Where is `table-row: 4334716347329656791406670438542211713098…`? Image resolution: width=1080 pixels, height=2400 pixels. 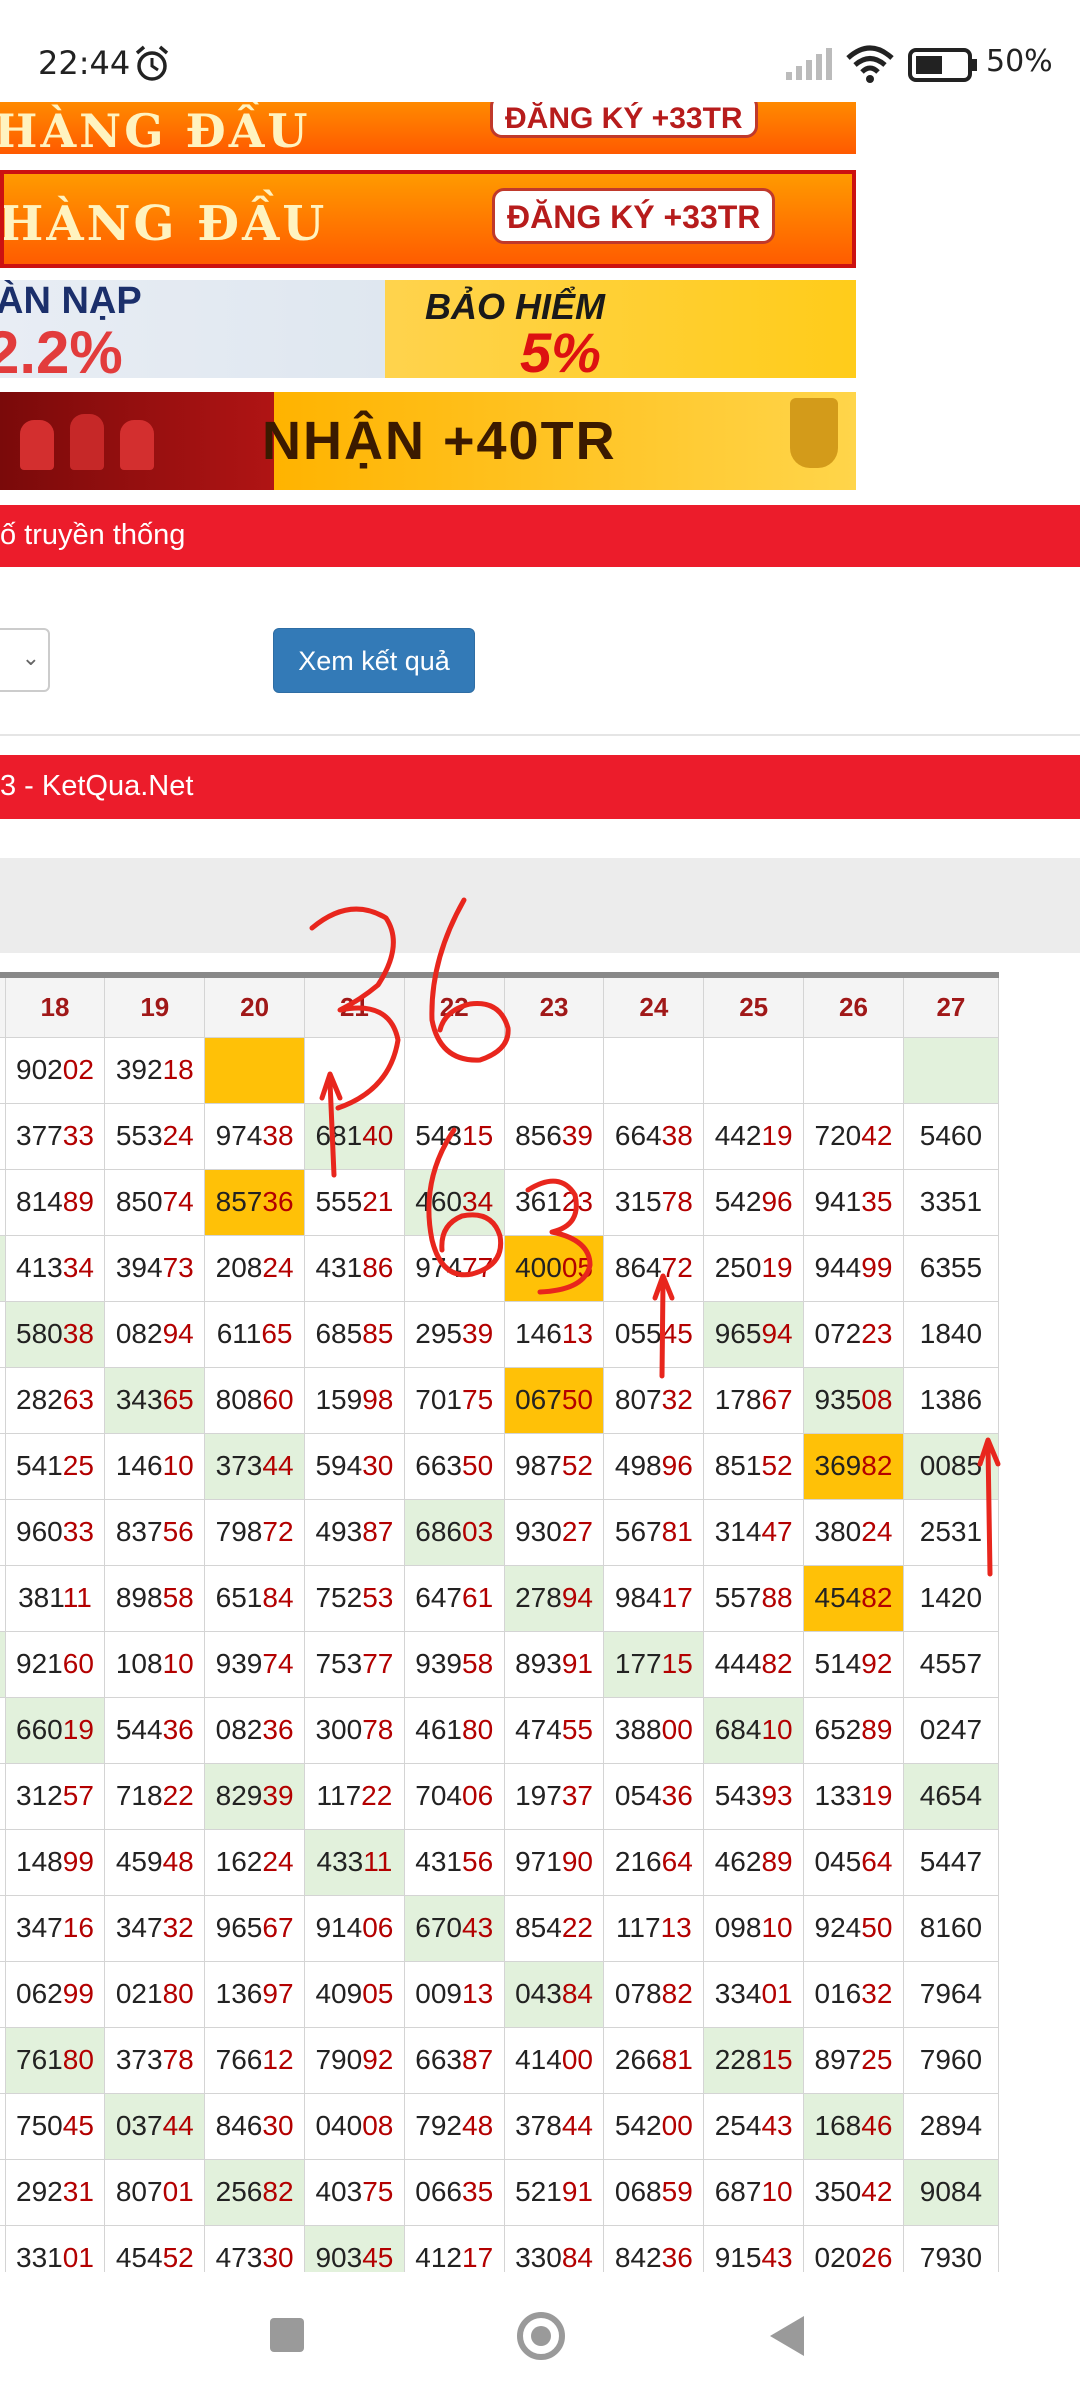
table-row: 4334716347329656791406670438542211713098… is located at coordinates (500, 1928).